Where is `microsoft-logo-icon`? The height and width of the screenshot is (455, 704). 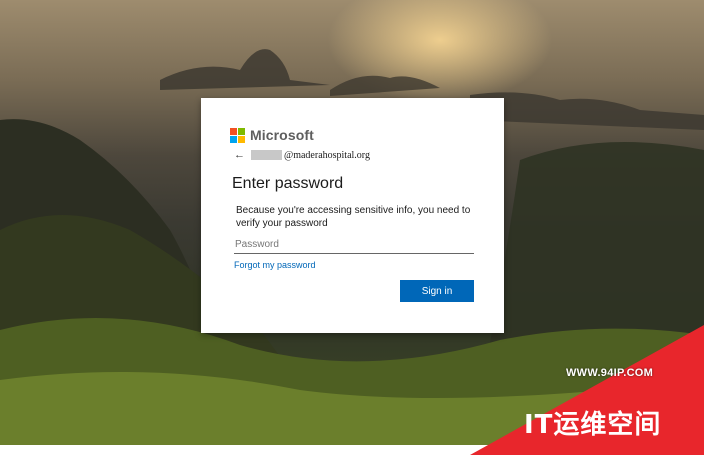 microsoft-logo-icon is located at coordinates (237, 135).